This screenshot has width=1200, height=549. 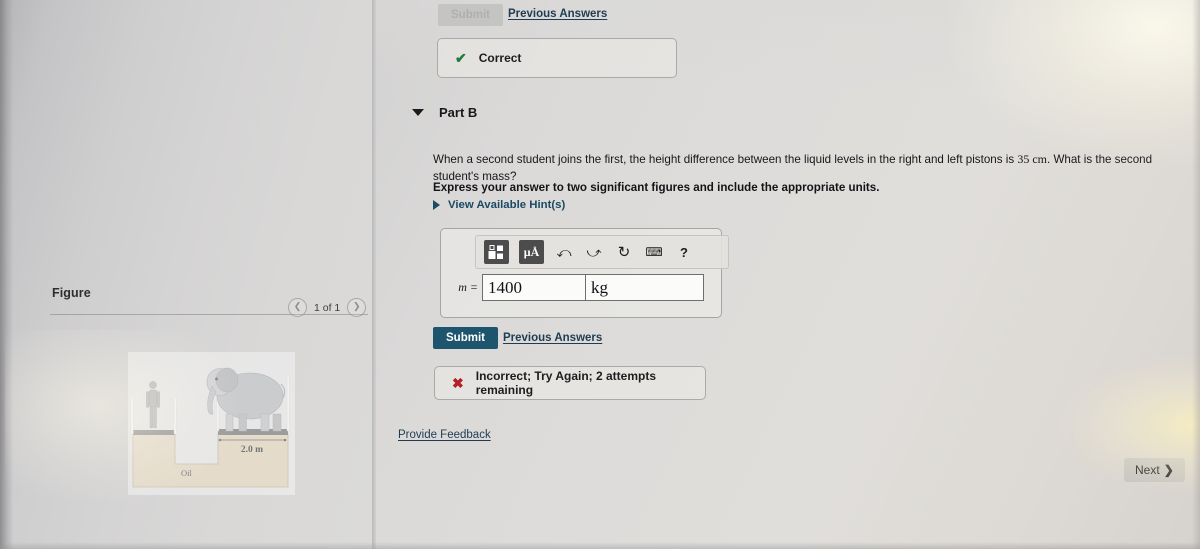 What do you see at coordinates (500, 58) in the screenshot?
I see `correct-status-text: Correct` at bounding box center [500, 58].